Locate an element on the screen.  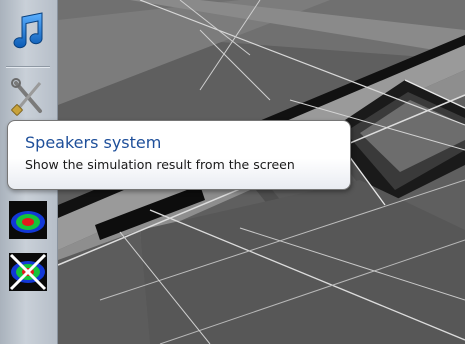
wrench-screwdriver-icon is located at coordinates (28, 99).